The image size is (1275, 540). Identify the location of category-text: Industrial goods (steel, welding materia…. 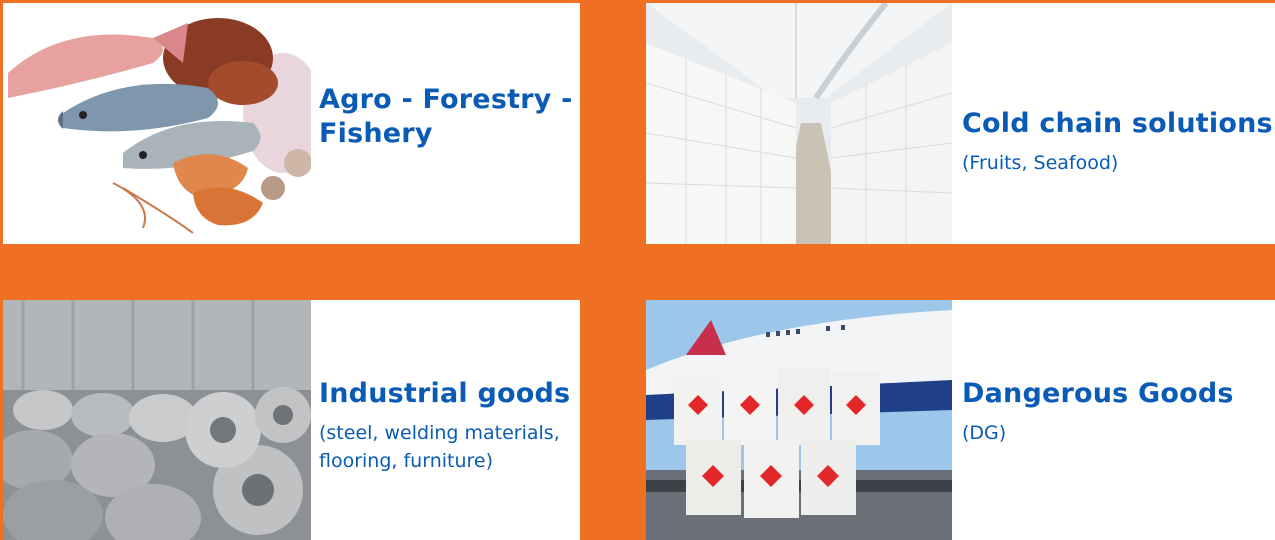
(449, 426).